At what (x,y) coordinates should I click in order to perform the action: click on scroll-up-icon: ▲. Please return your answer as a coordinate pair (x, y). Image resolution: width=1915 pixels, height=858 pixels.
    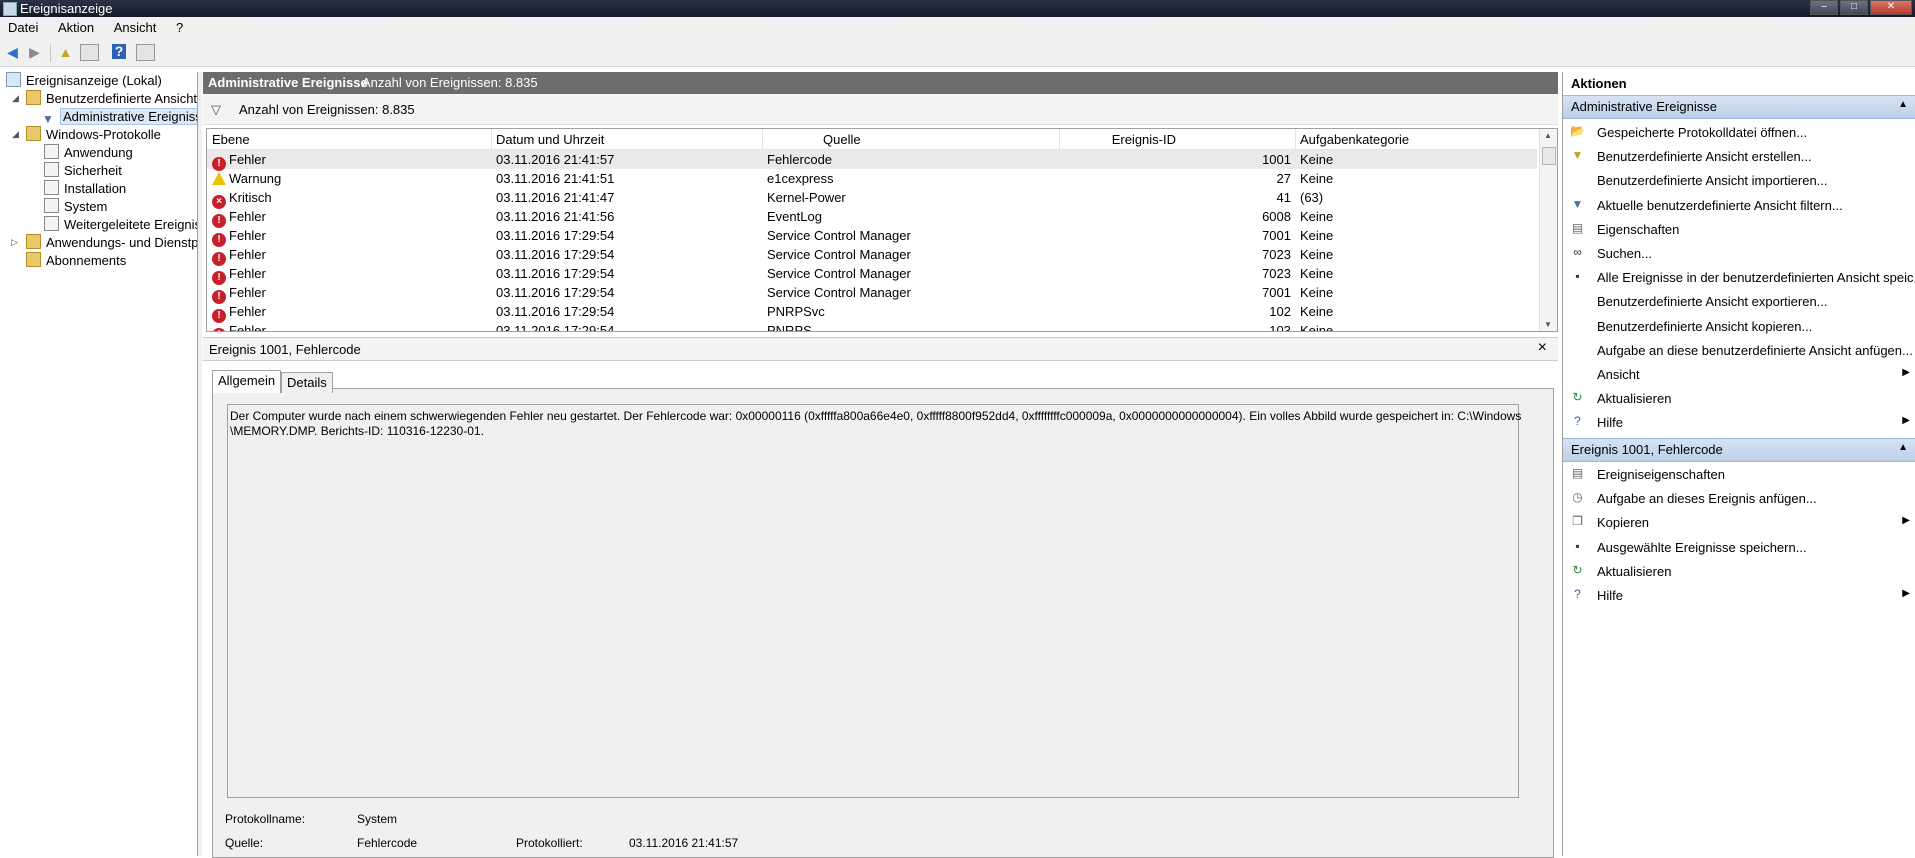
    Looking at the image, I should click on (1548, 135).